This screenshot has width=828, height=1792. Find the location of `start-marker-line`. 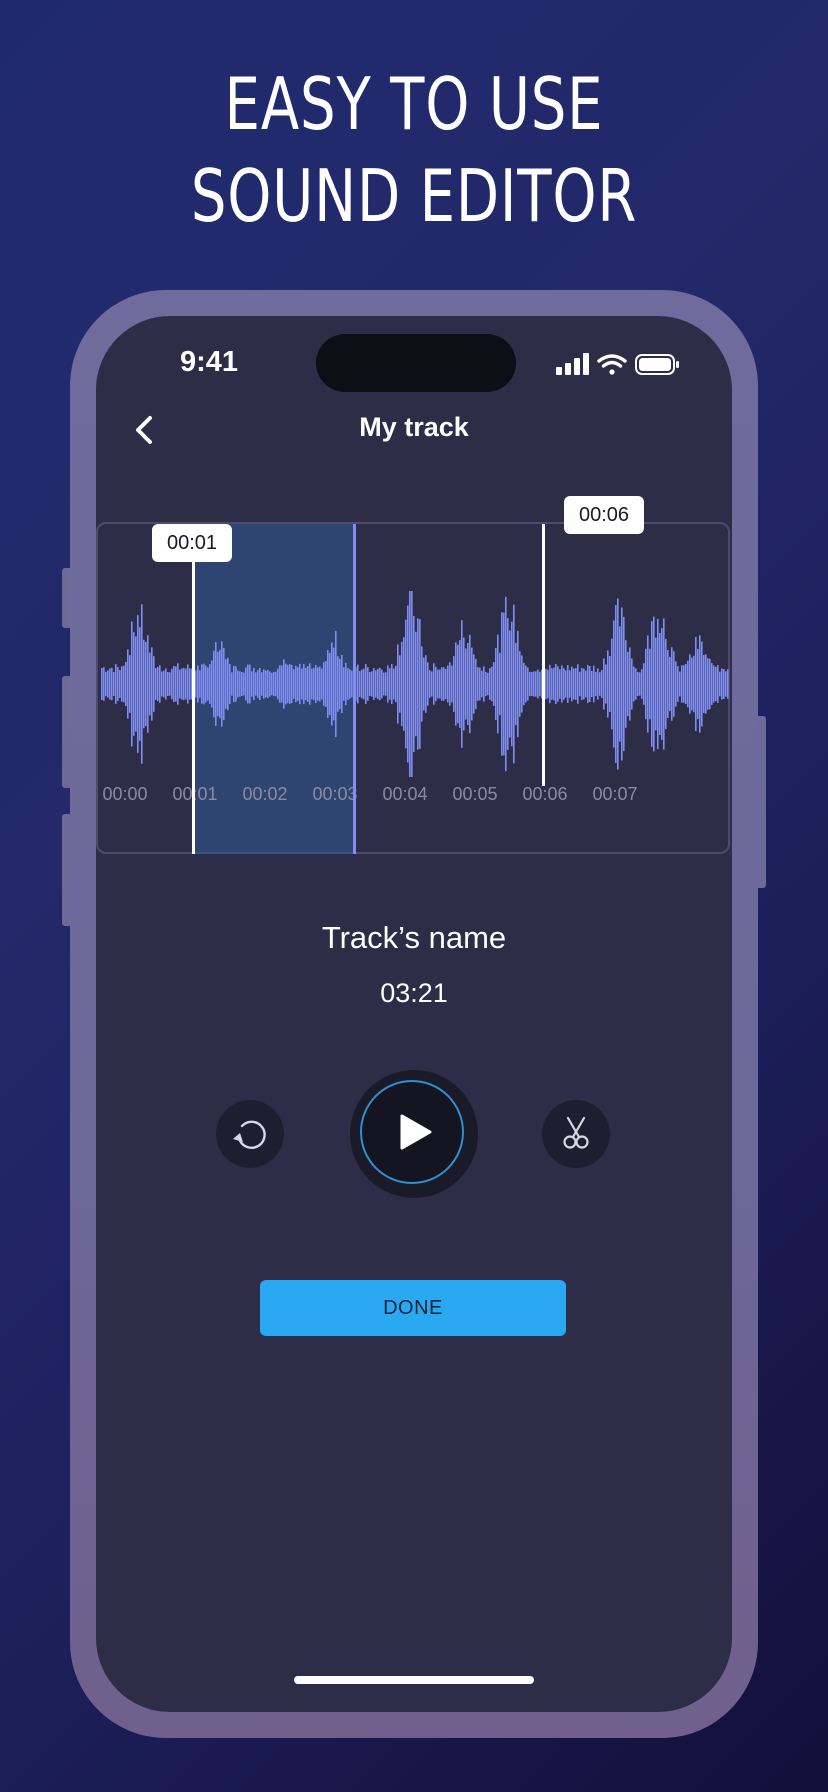

start-marker-line is located at coordinates (193, 704).